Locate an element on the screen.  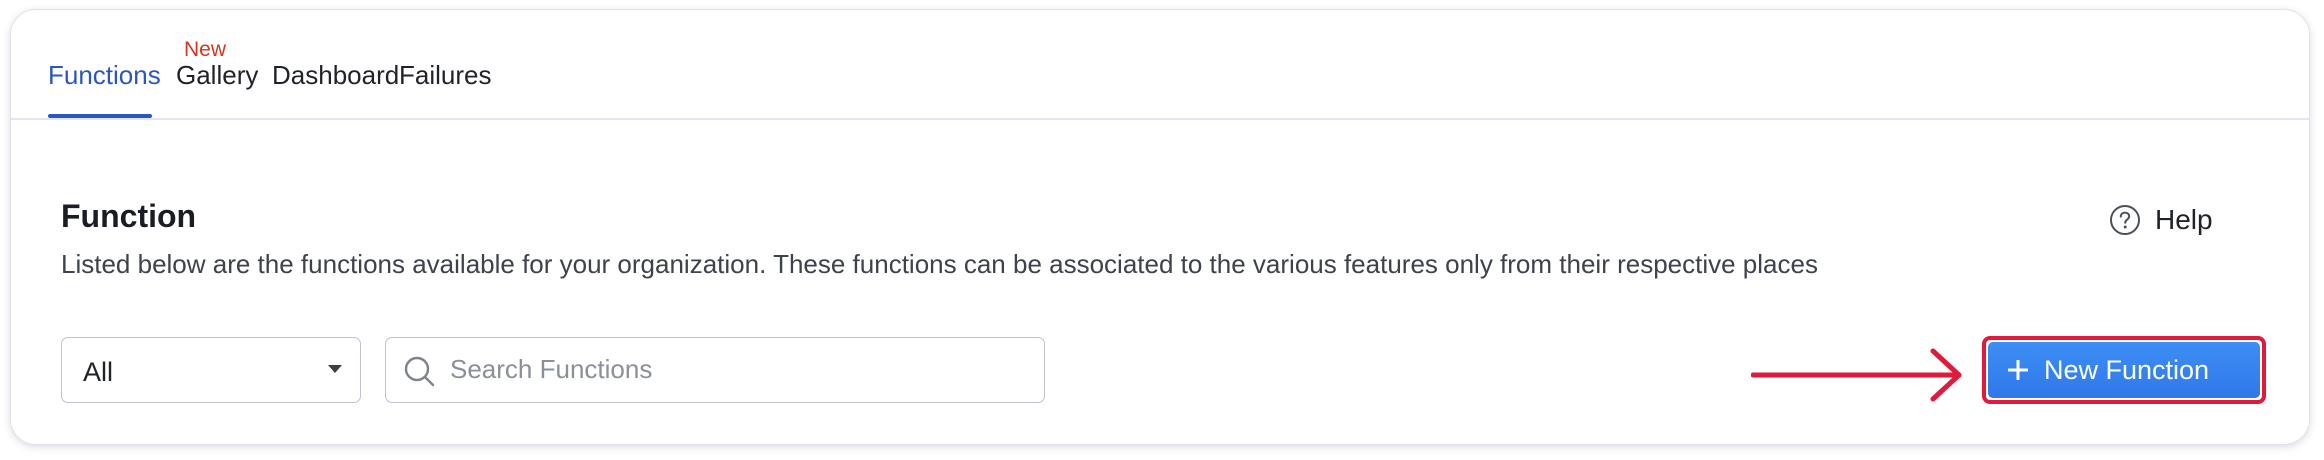
search-input is located at coordinates (735, 369).